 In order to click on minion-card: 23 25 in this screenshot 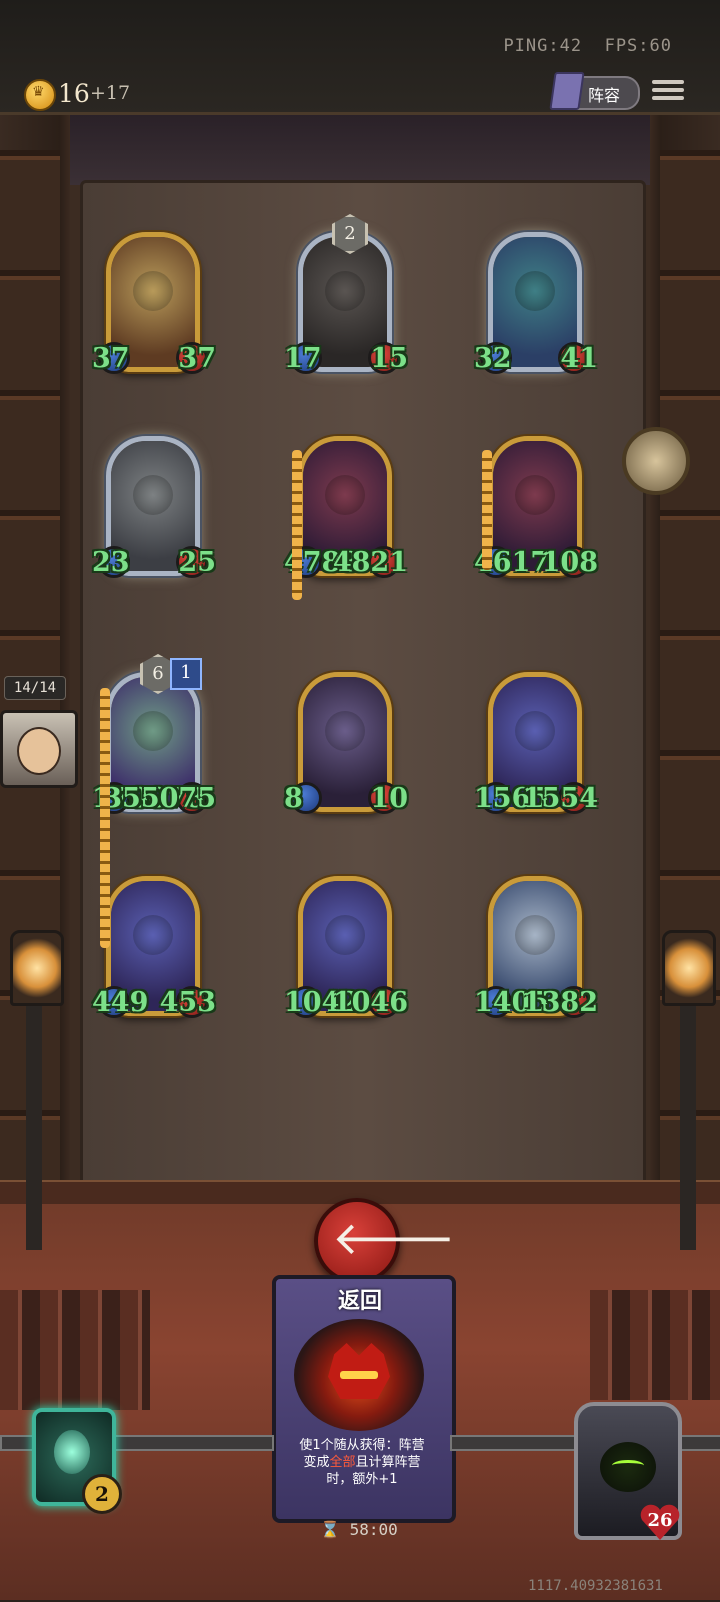, I will do `click(154, 511)`.